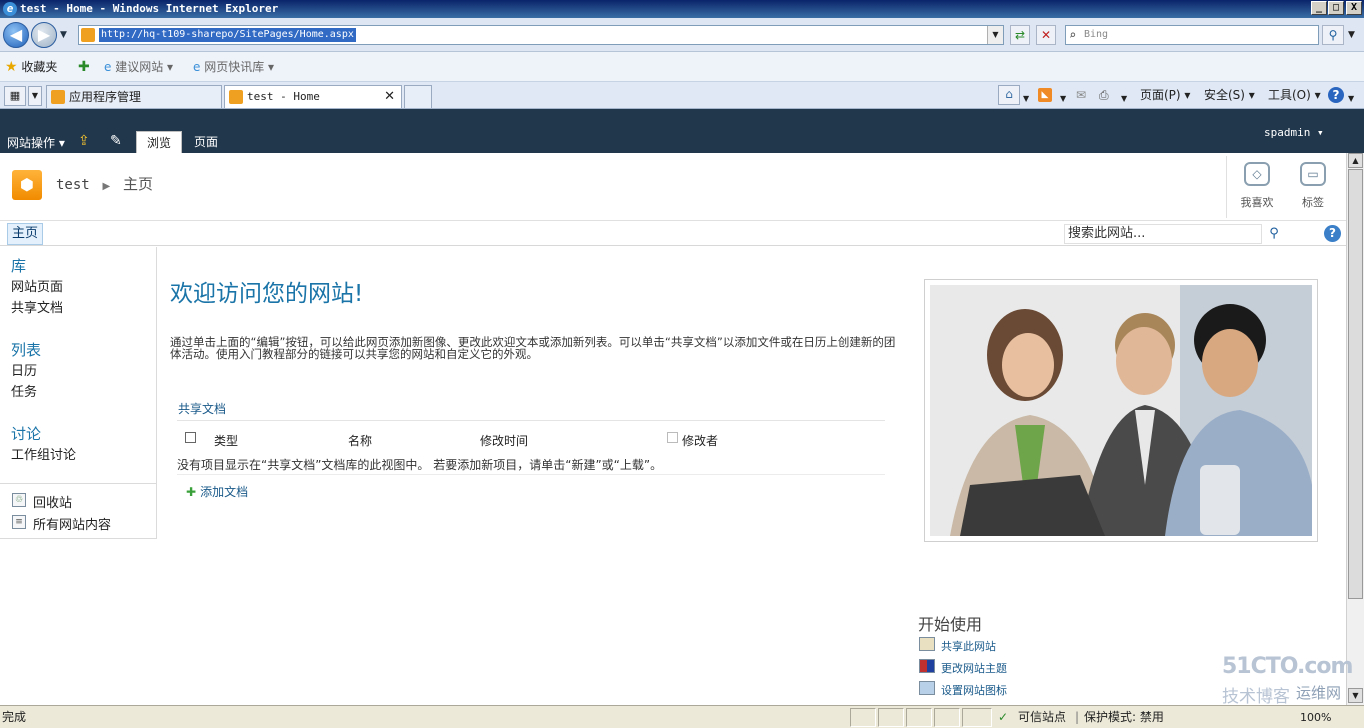  Describe the element at coordinates (25, 234) in the screenshot. I see `nav-home-link: 主页` at that location.